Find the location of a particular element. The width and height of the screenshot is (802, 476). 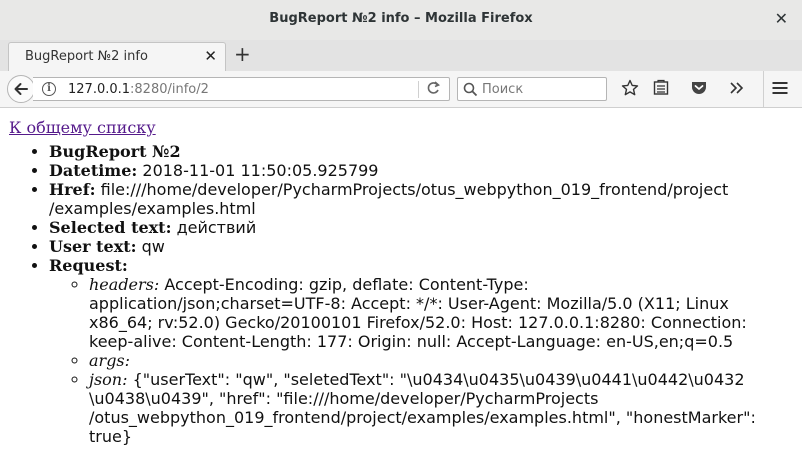

menu-hamburger-icon is located at coordinates (780, 88).